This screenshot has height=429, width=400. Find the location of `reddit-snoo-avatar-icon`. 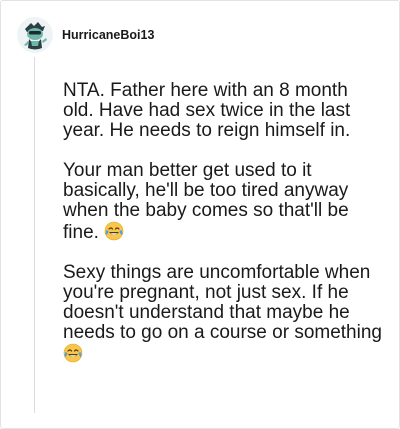

reddit-snoo-avatar-icon is located at coordinates (35, 35).